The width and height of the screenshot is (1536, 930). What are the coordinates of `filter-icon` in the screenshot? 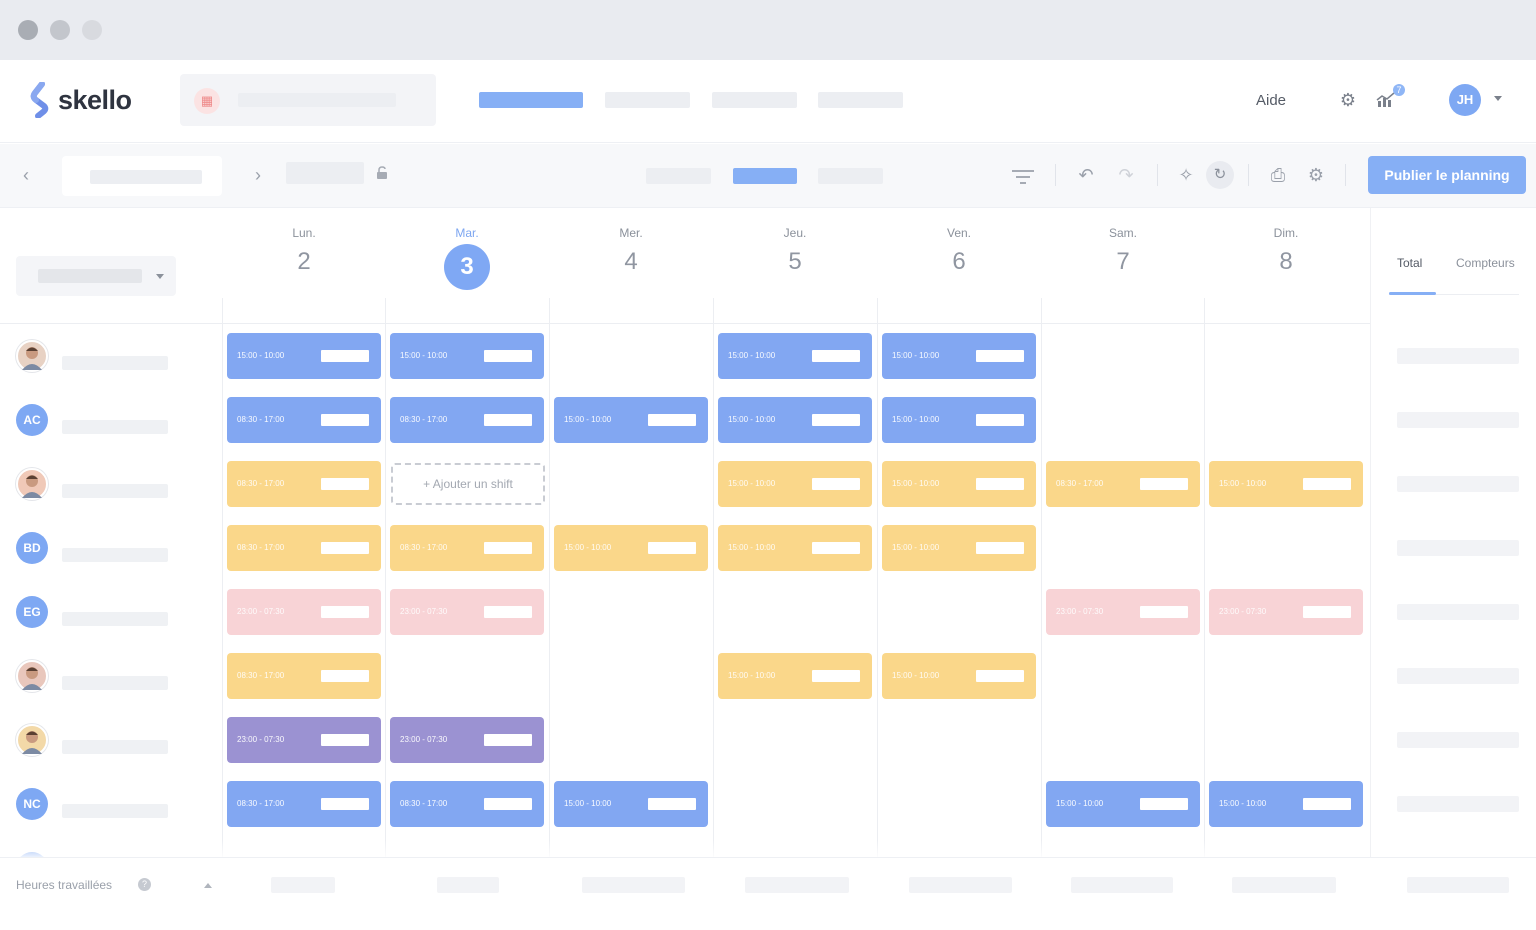 It's located at (1023, 177).